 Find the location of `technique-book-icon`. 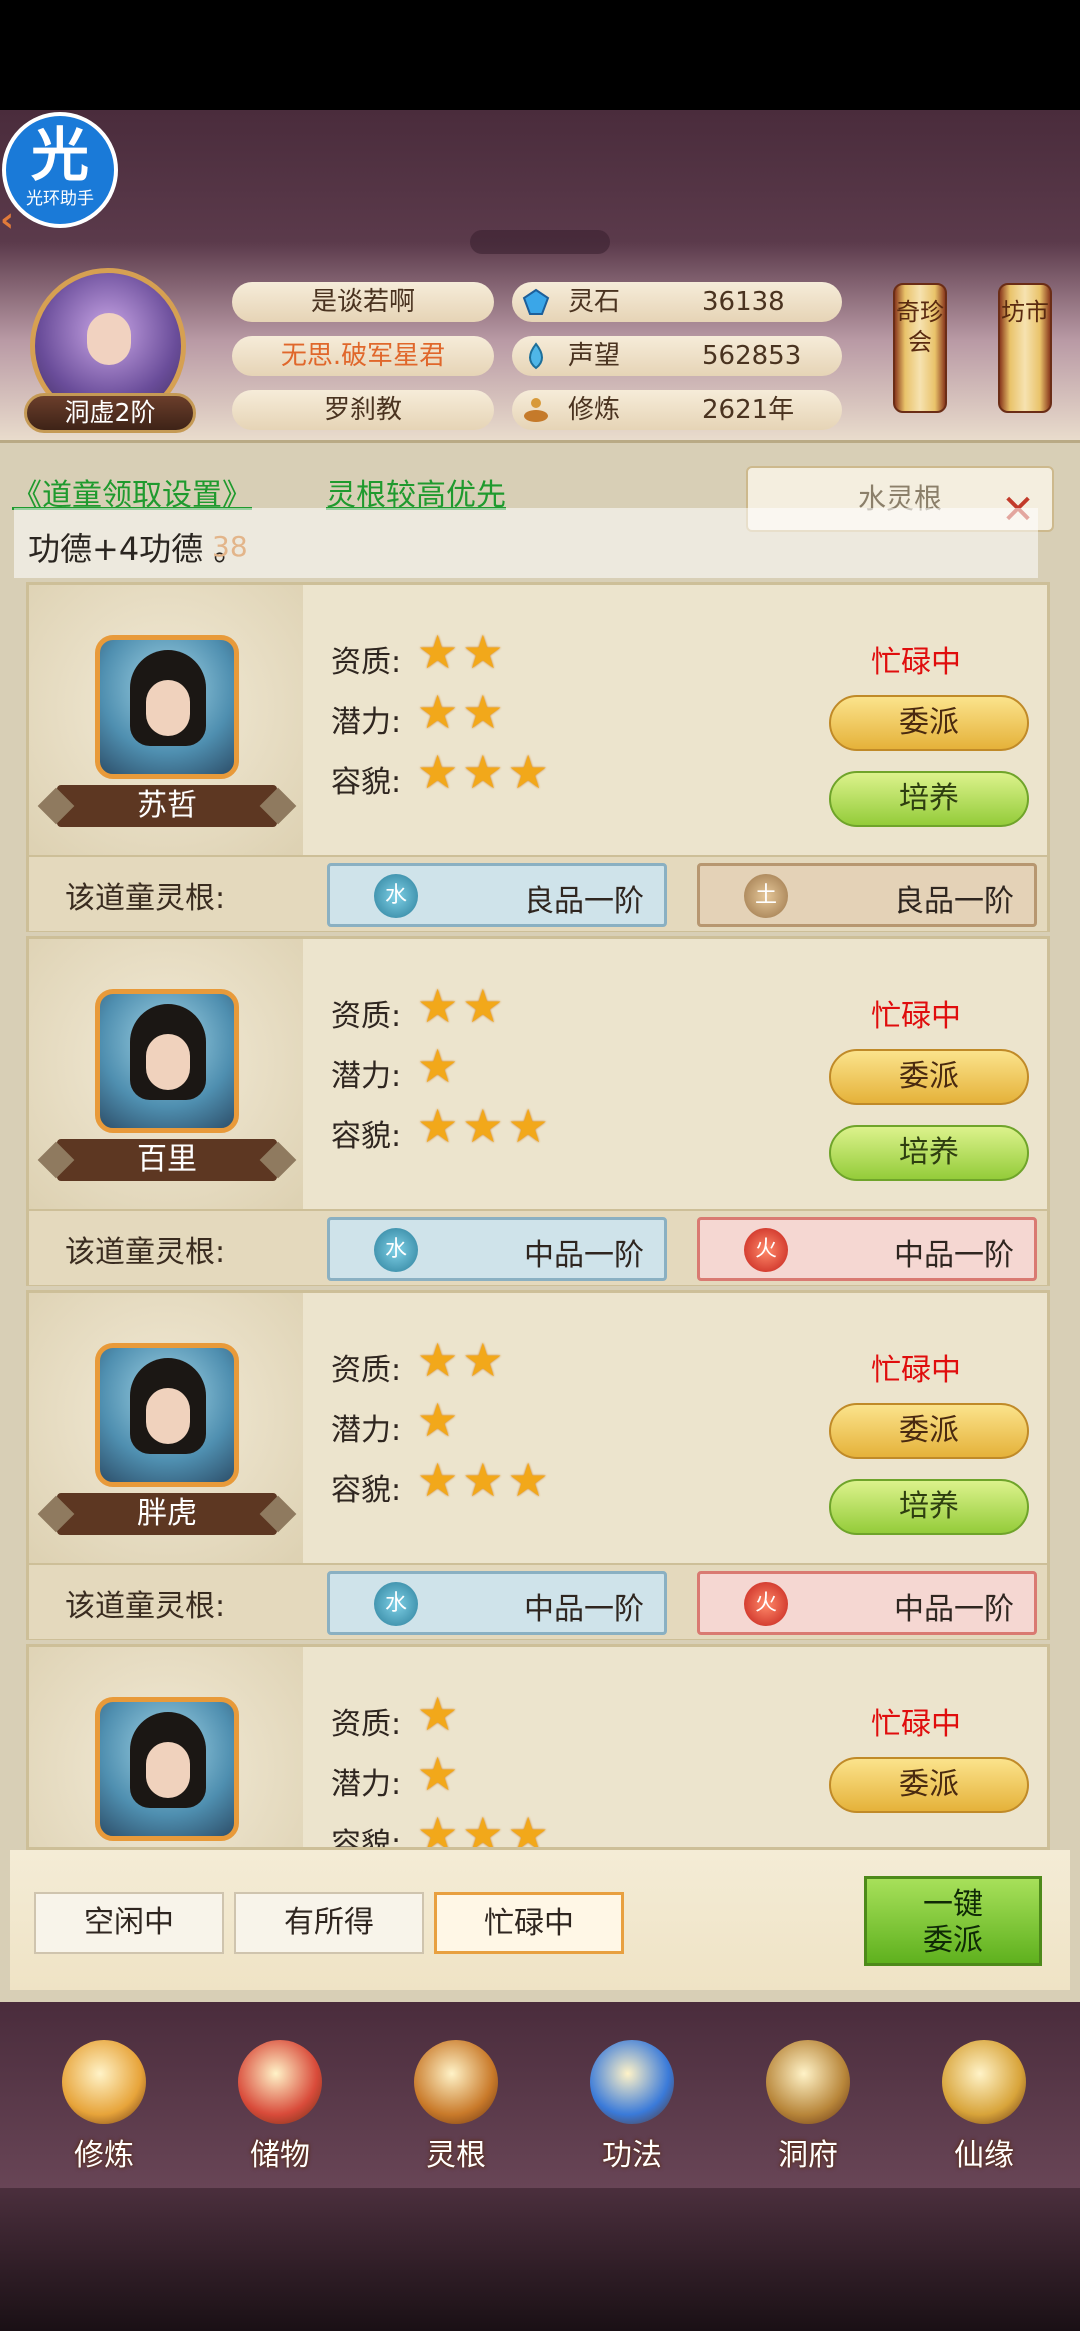

technique-book-icon is located at coordinates (632, 2082).